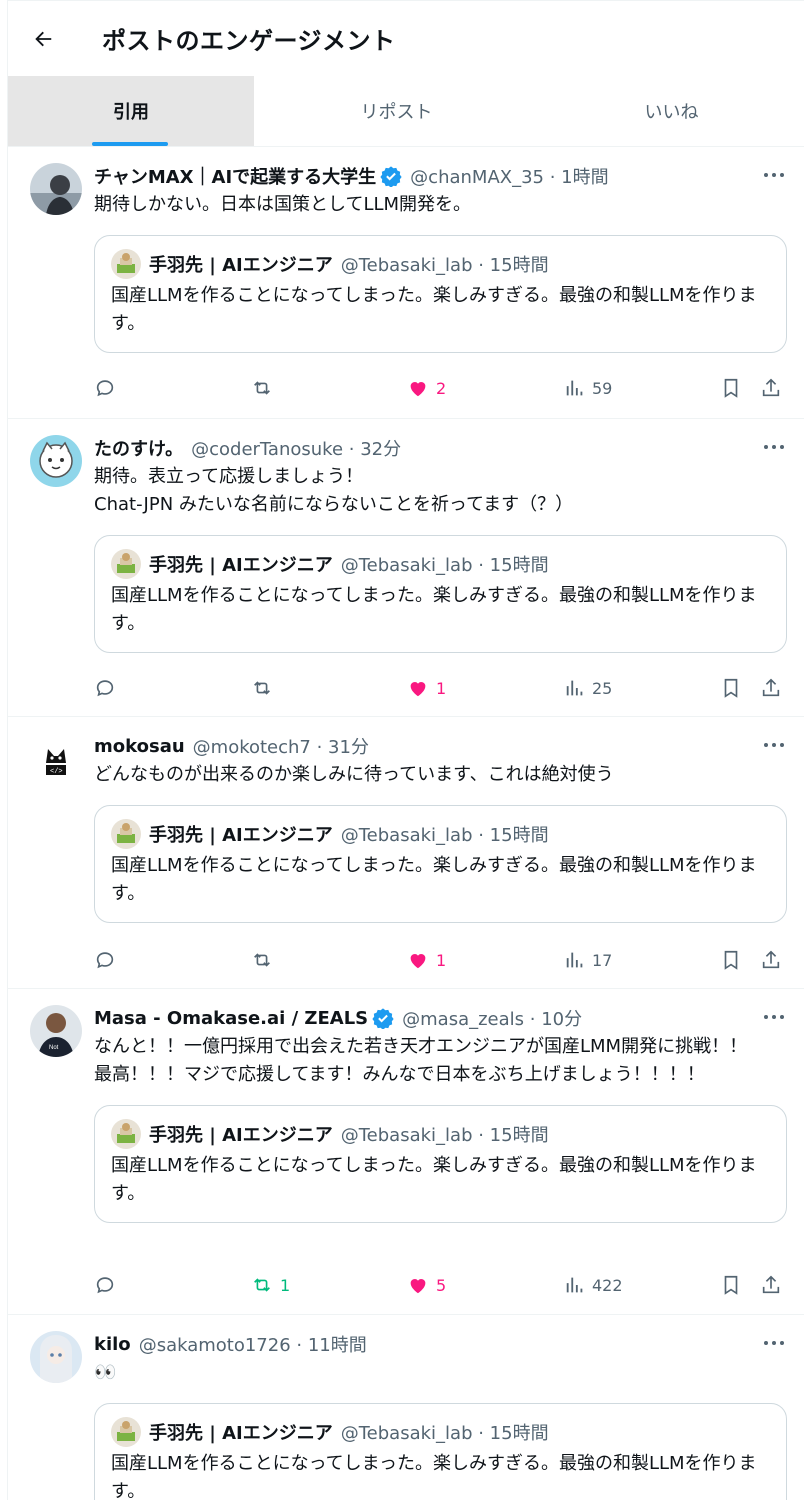 This screenshot has width=804, height=1500. I want to click on like-count: 2, so click(441, 388).